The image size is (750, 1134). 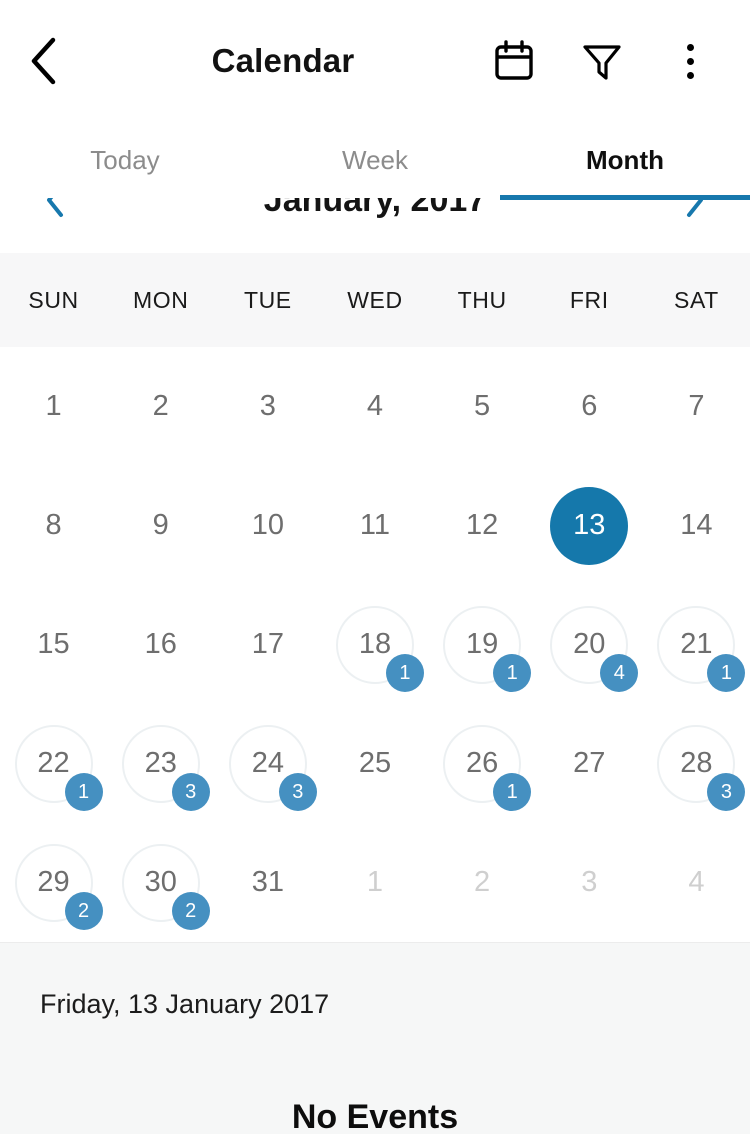 What do you see at coordinates (482, 763) in the screenshot?
I see `day-cell-26: 26 1` at bounding box center [482, 763].